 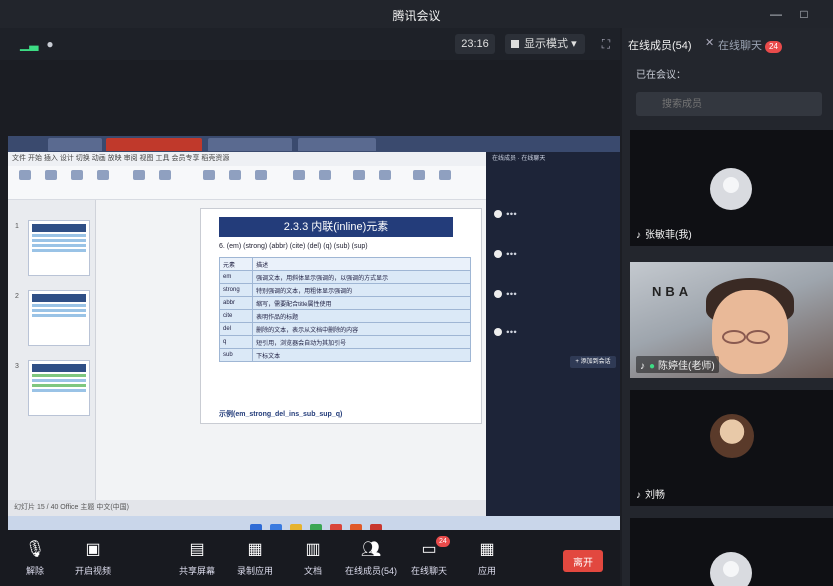 What do you see at coordinates (750, 45) in the screenshot?
I see `tab-chat: 在线聊天 24` at bounding box center [750, 45].